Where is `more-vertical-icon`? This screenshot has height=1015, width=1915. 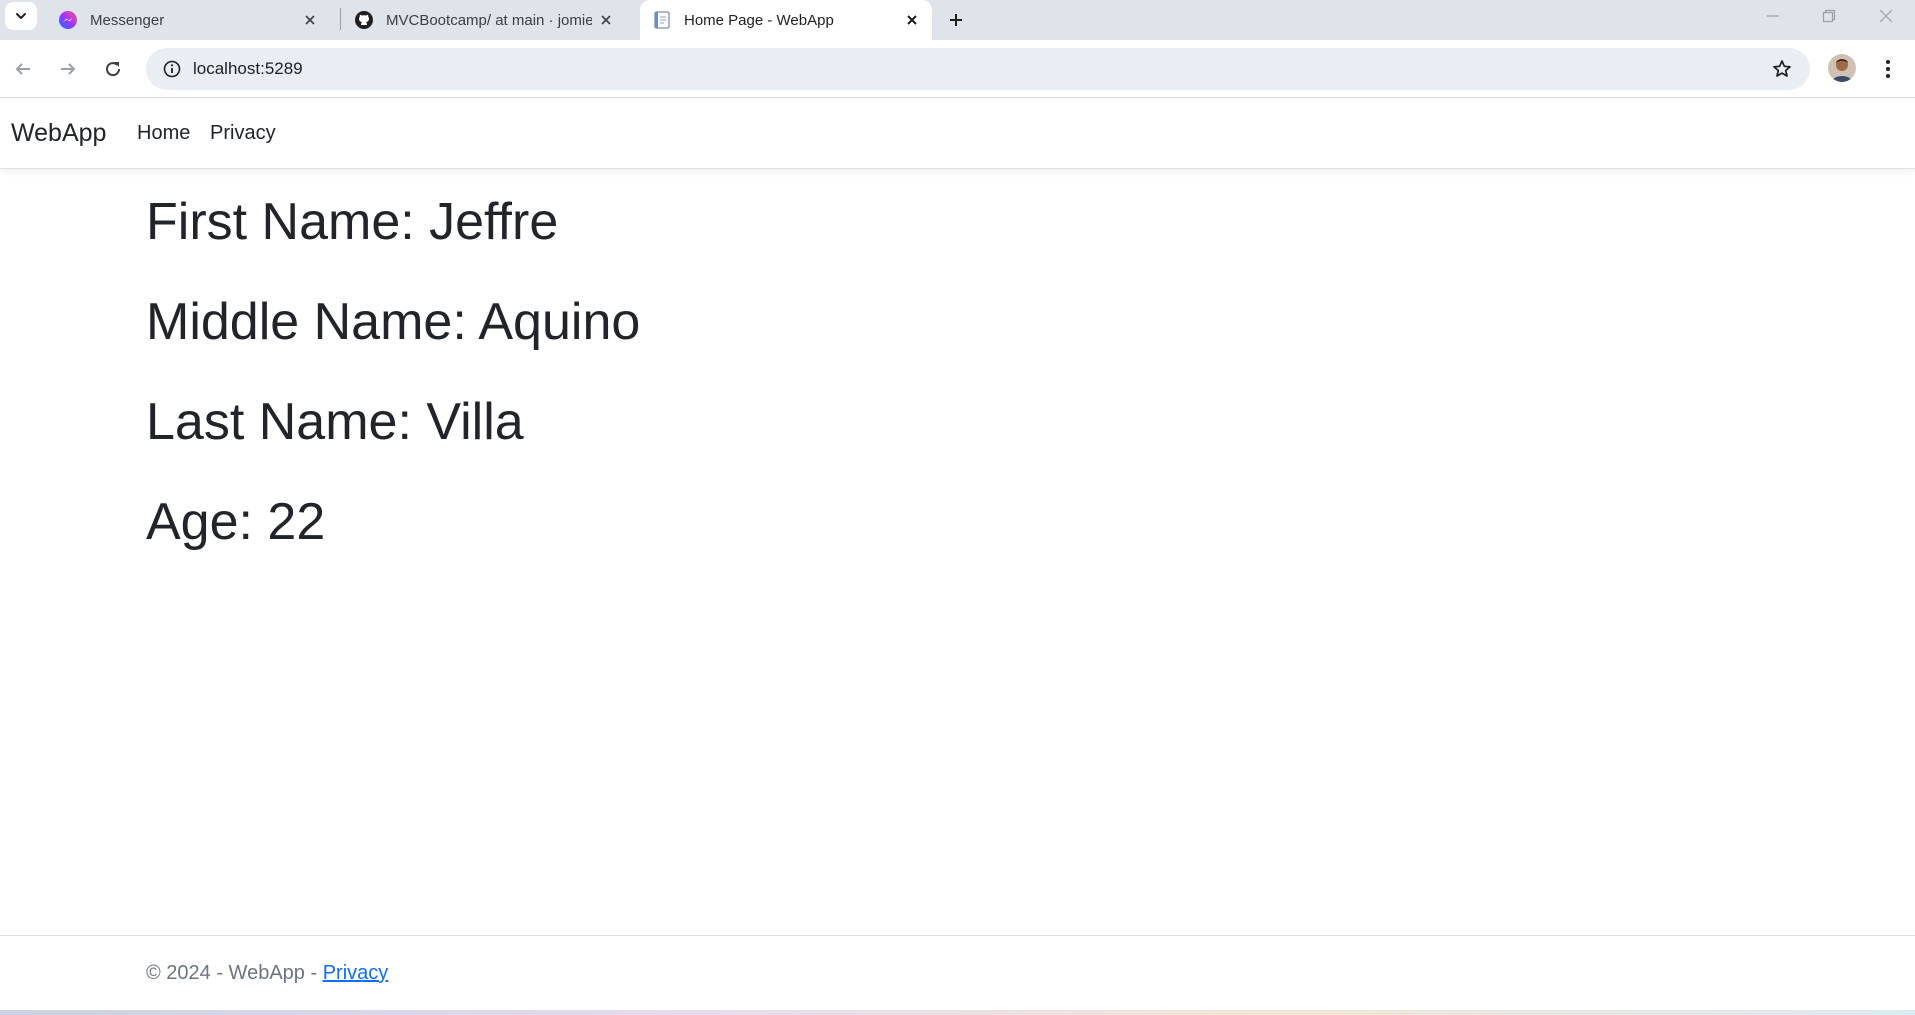
more-vertical-icon is located at coordinates (1888, 69).